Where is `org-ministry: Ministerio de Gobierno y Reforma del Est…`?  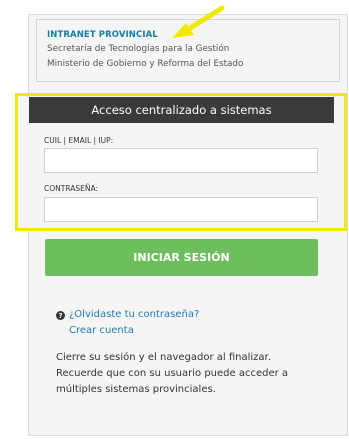 org-ministry: Ministerio de Gobierno y Reforma del Est… is located at coordinates (145, 64).